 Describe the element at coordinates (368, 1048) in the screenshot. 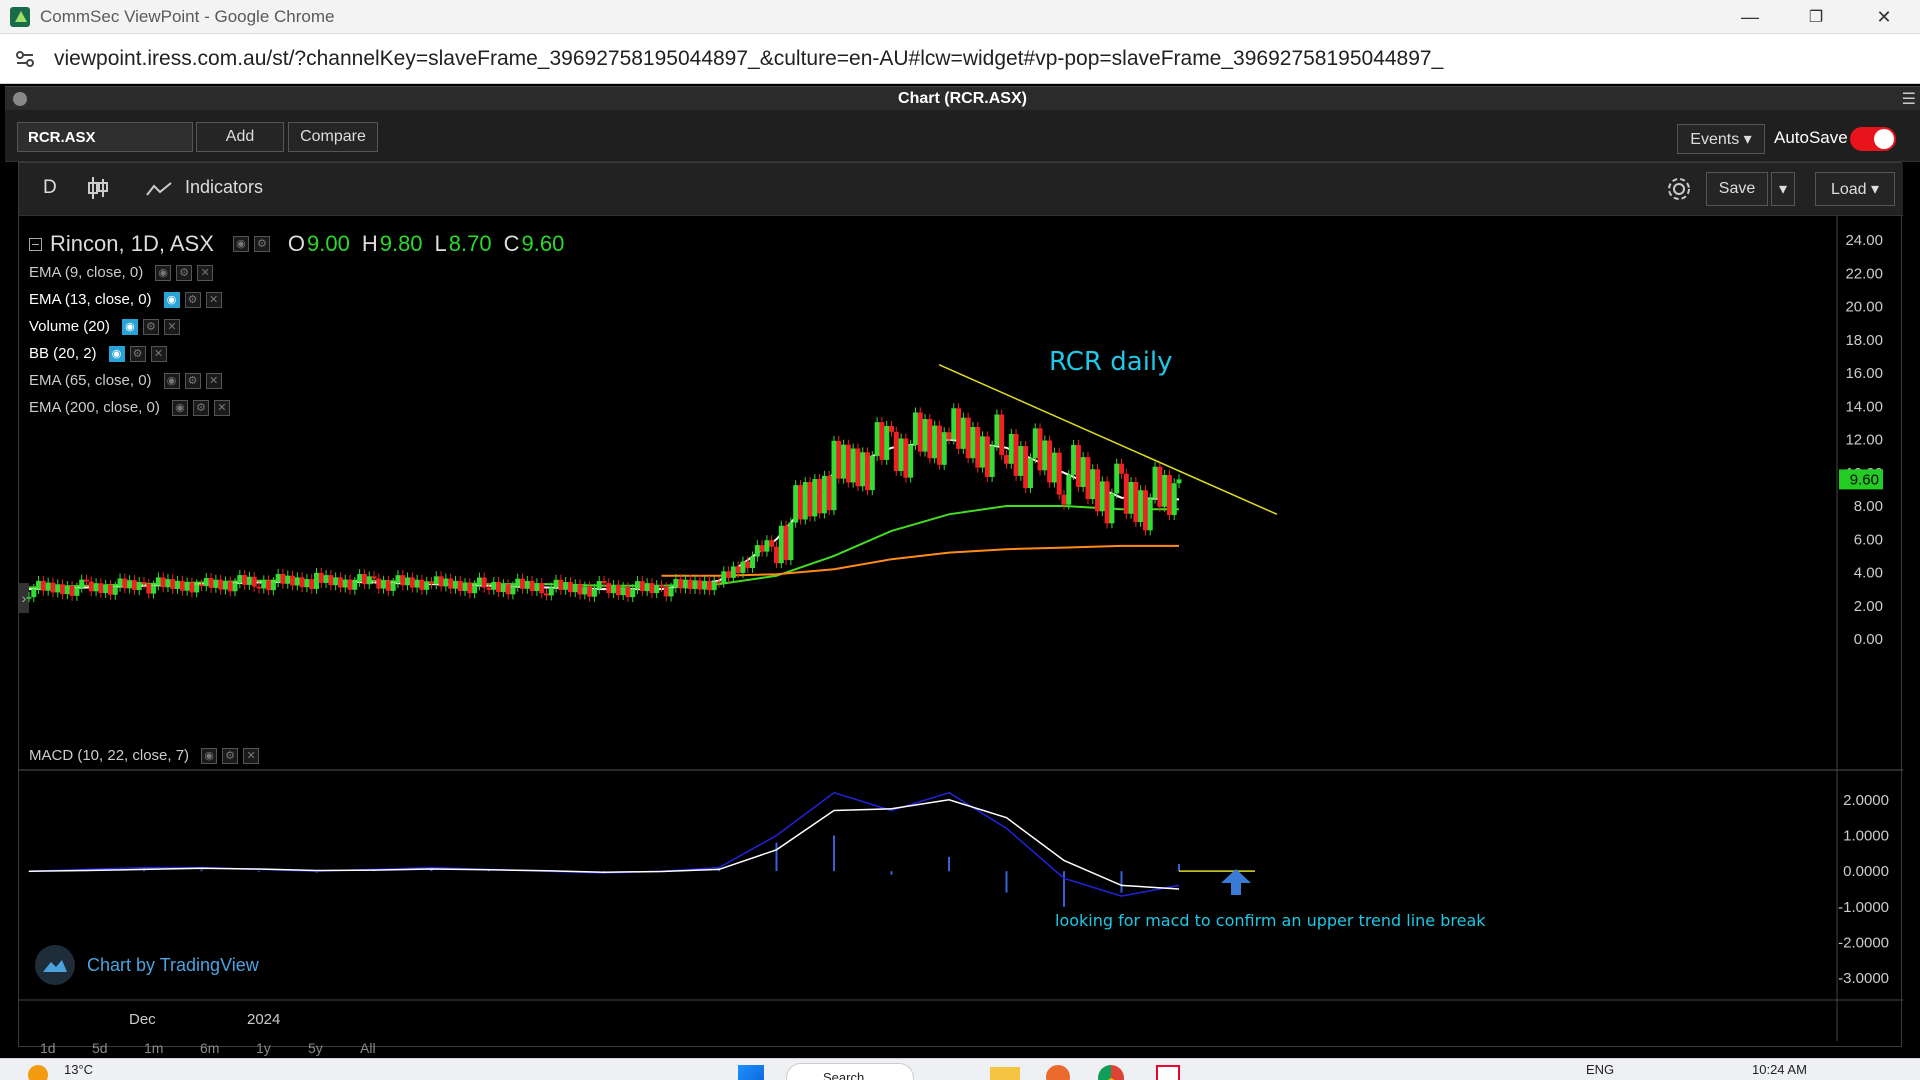

I see `range-all: All` at that location.